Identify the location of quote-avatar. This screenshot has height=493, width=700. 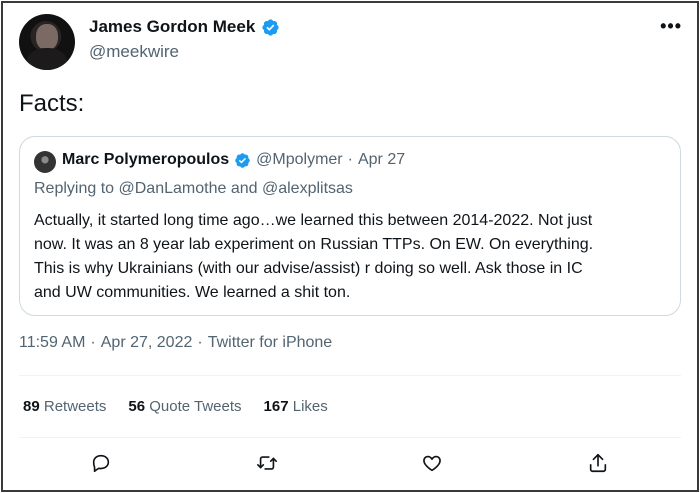
(45, 162).